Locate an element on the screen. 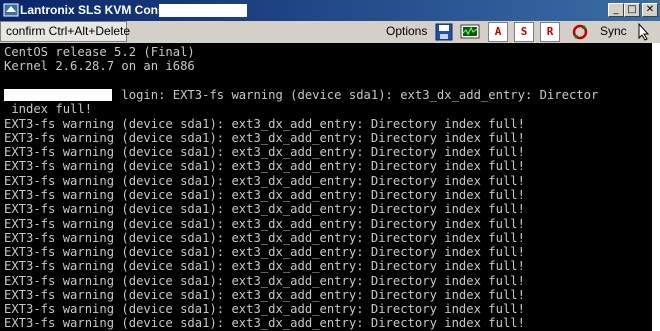  title-bar: Lantronix SLS KVM Console - _ □ ✕ is located at coordinates (330, 10).